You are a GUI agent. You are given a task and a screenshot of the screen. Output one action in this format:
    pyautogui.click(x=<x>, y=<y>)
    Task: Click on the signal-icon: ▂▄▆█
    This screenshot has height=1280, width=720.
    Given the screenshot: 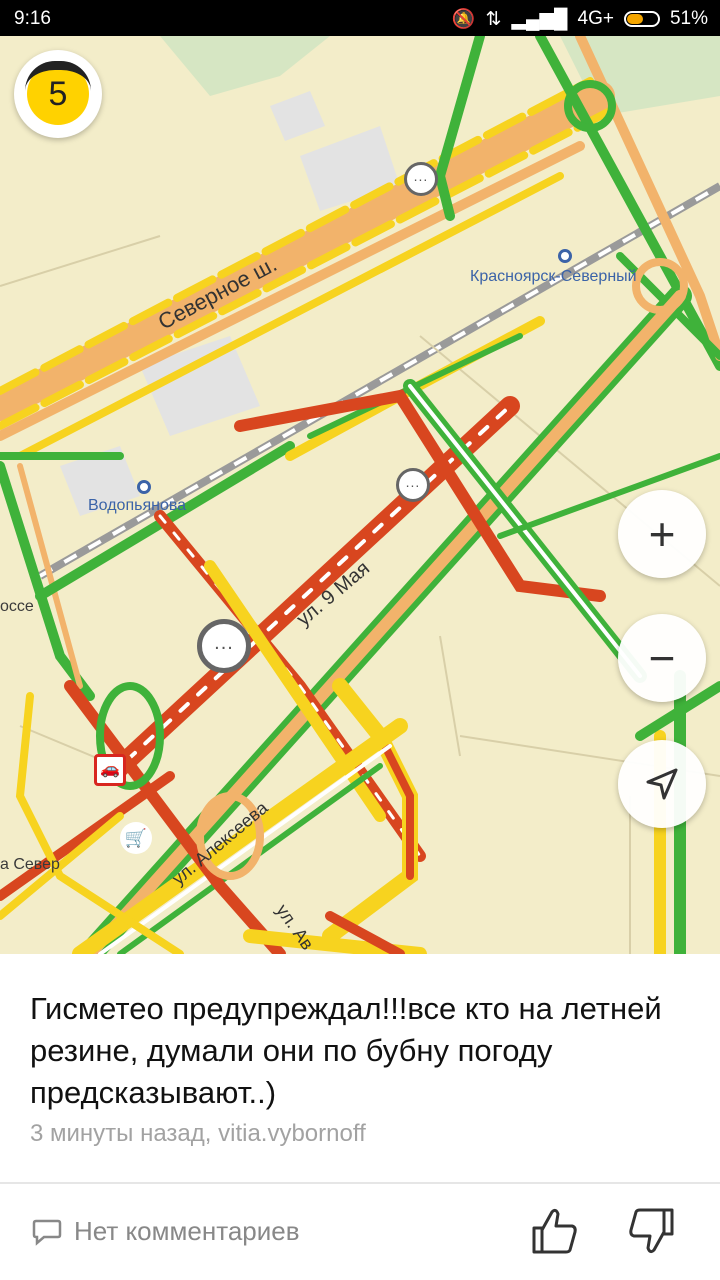 What is the action you would take?
    pyautogui.click(x=539, y=19)
    